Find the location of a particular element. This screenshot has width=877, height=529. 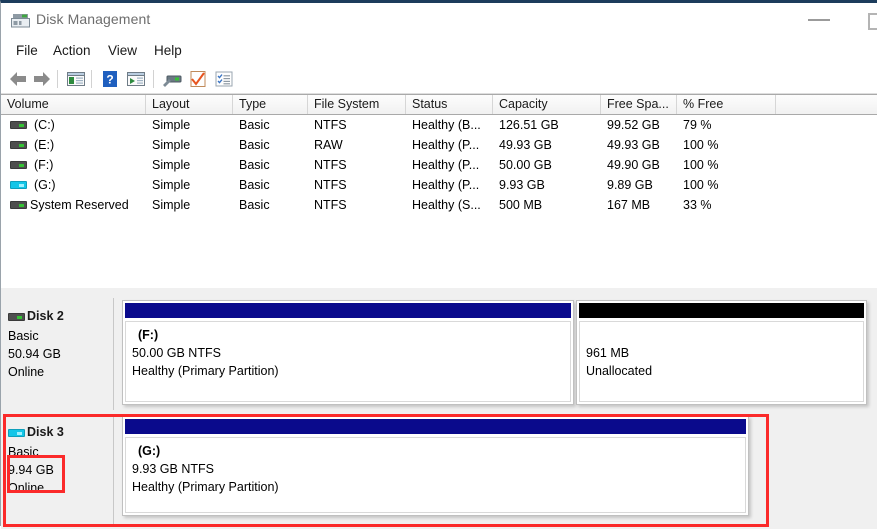

minimize-button is located at coordinates (819, 19).